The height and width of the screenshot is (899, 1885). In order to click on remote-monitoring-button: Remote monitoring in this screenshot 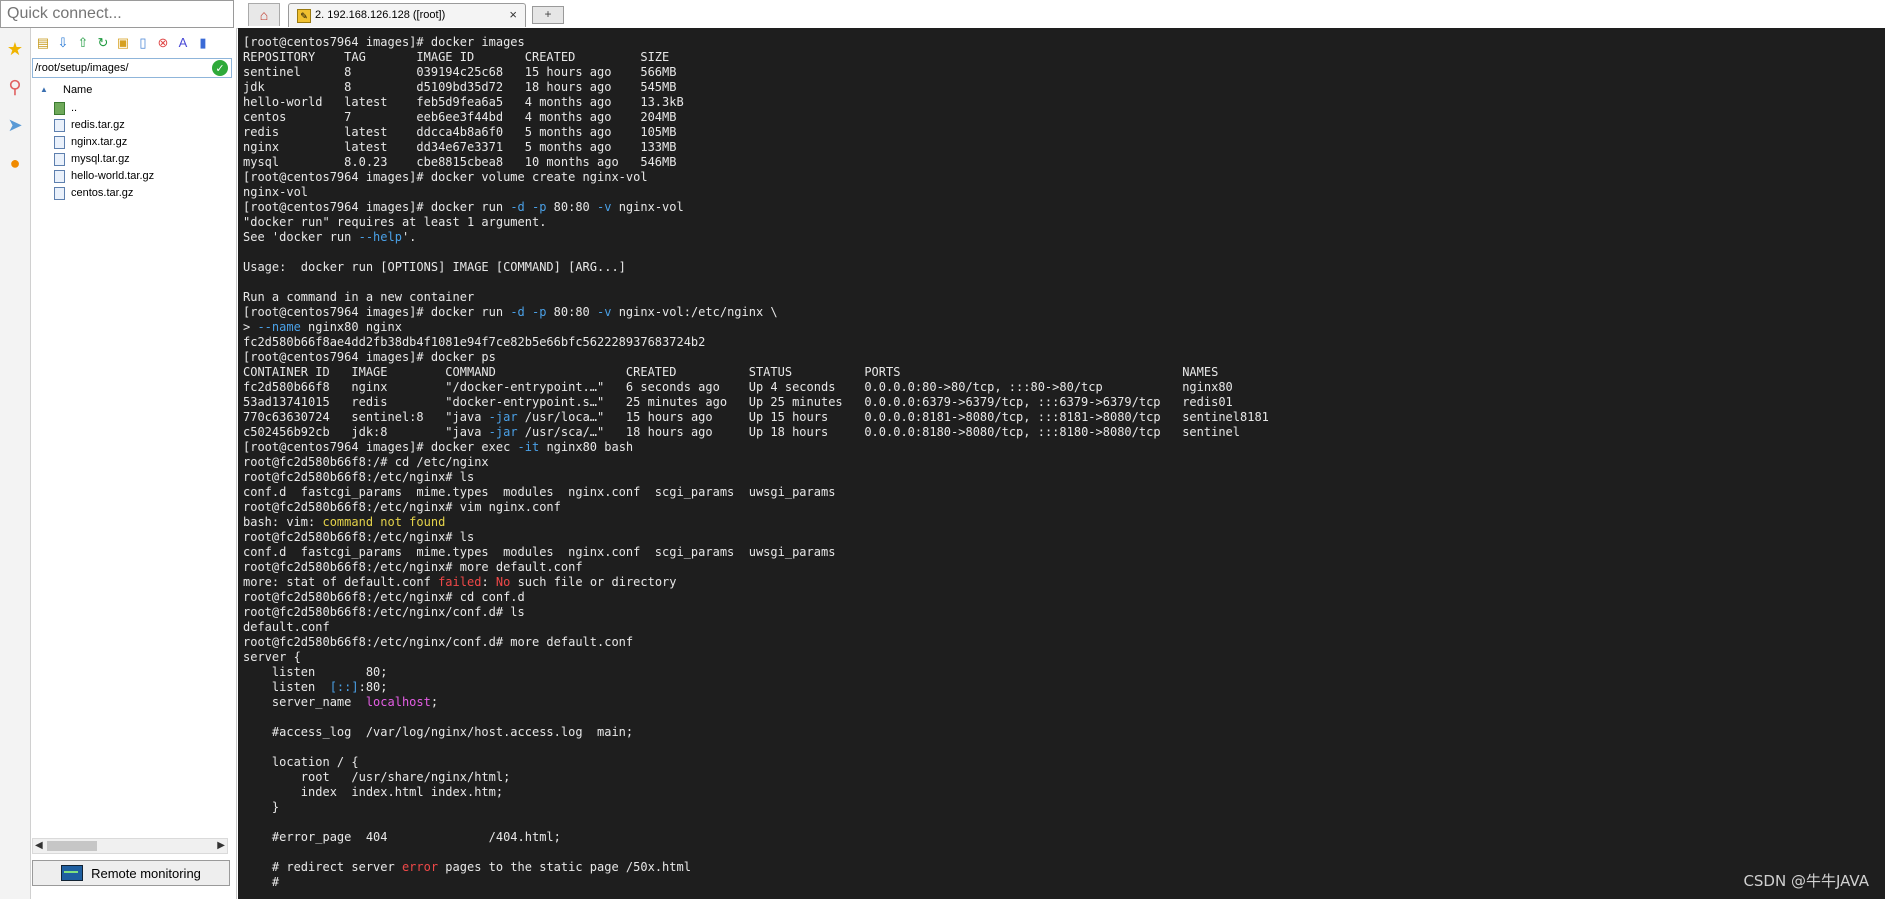, I will do `click(131, 873)`.